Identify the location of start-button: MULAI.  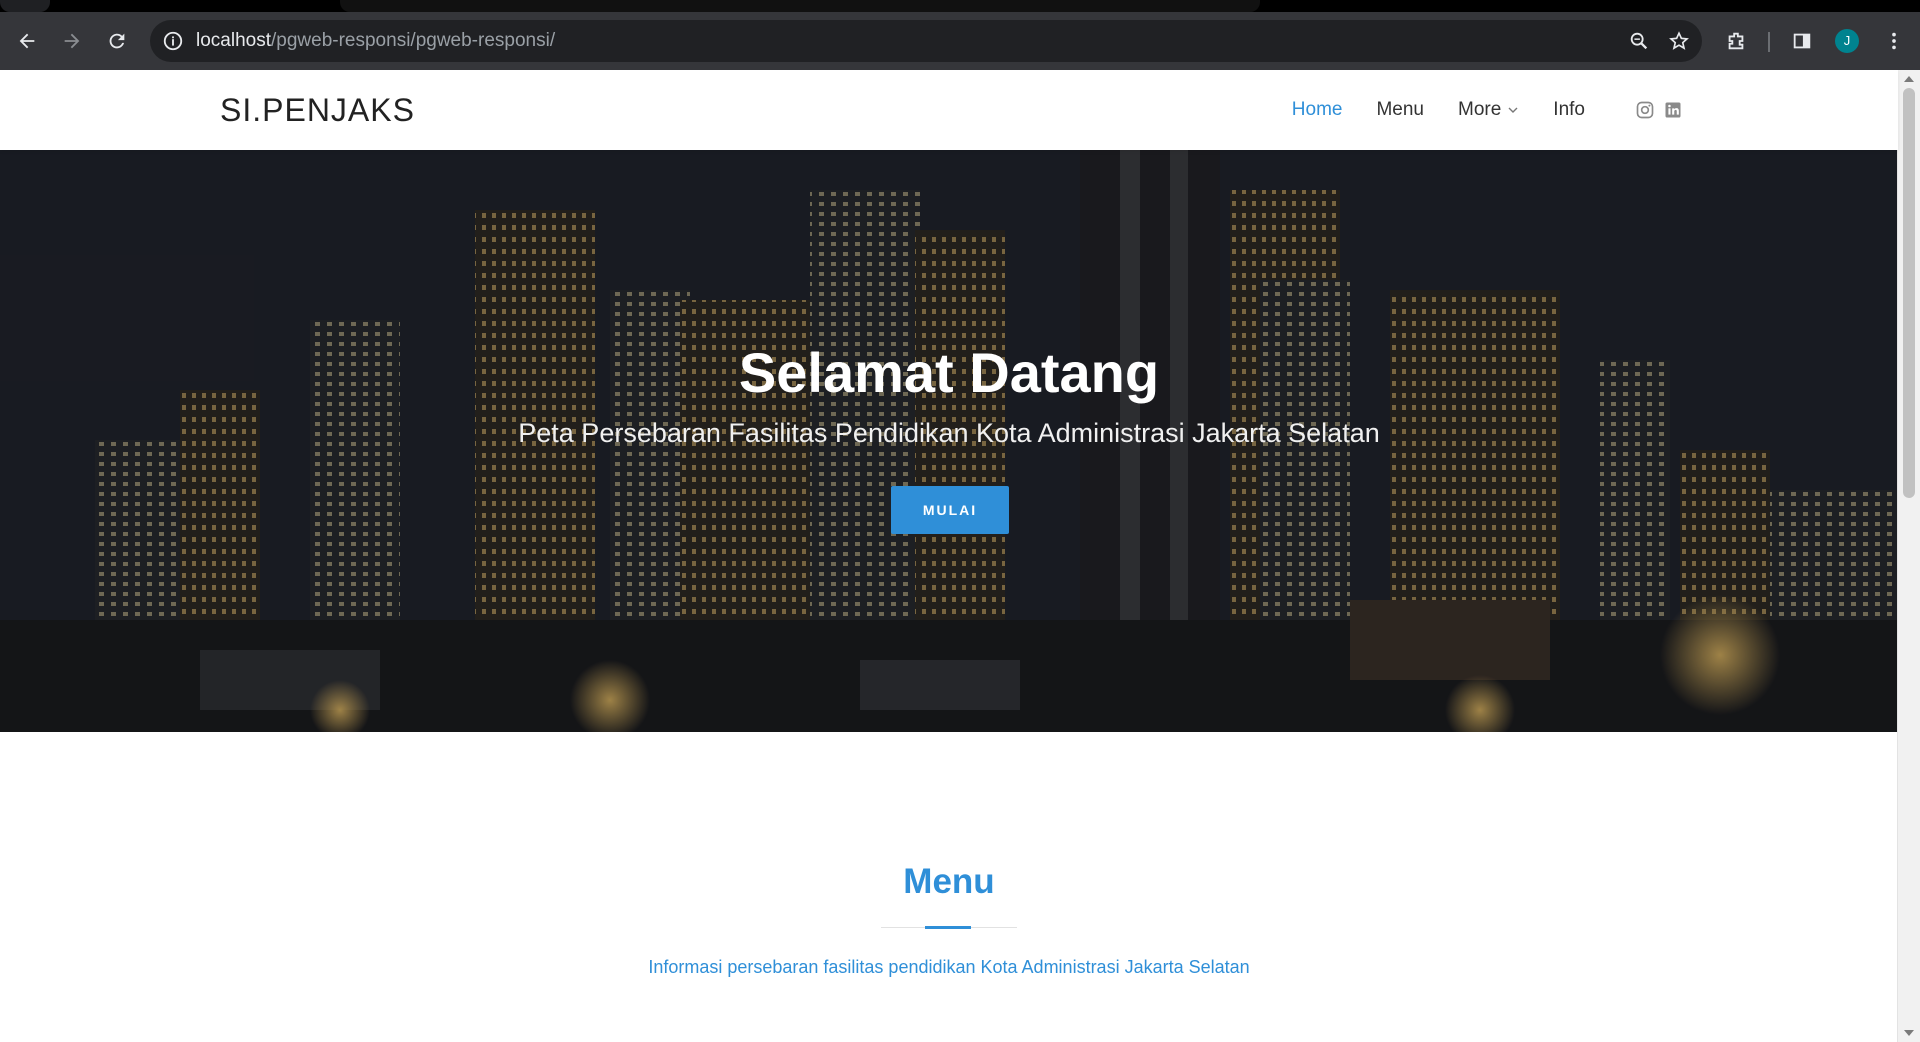
(950, 510).